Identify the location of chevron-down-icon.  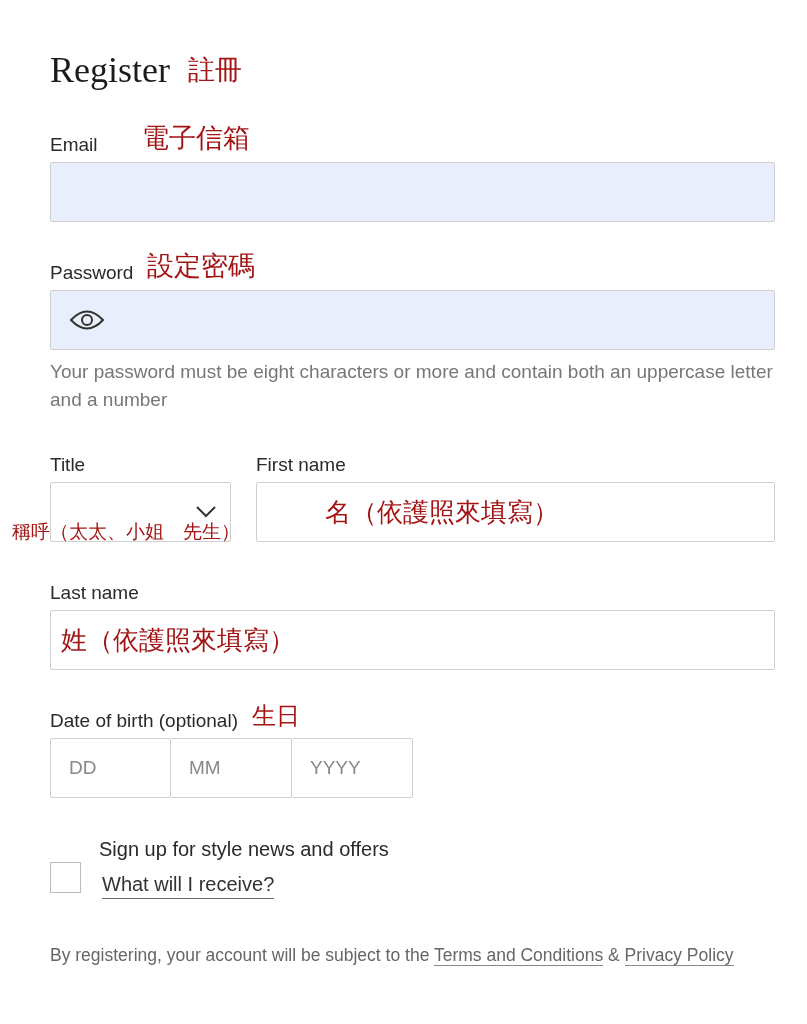
(206, 512).